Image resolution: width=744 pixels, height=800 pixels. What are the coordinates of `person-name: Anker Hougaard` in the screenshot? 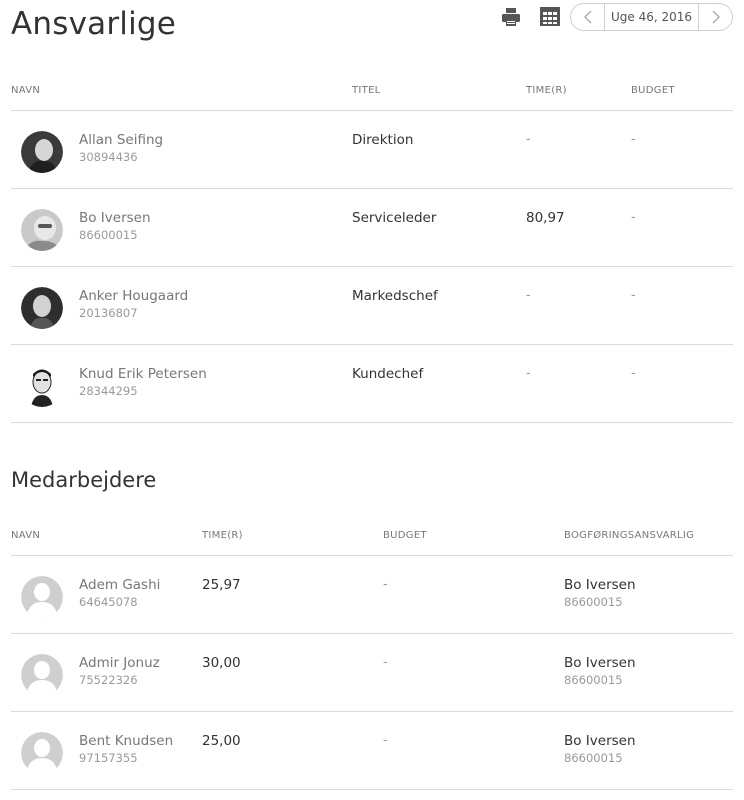 It's located at (133, 296).